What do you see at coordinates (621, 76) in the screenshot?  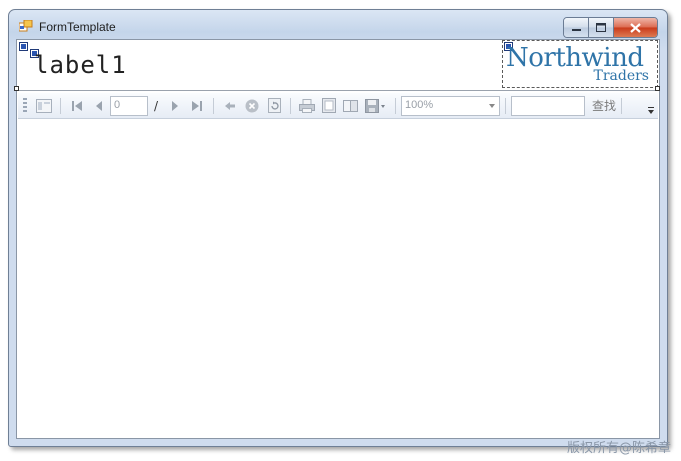 I see `logo-sub-text: Traders` at bounding box center [621, 76].